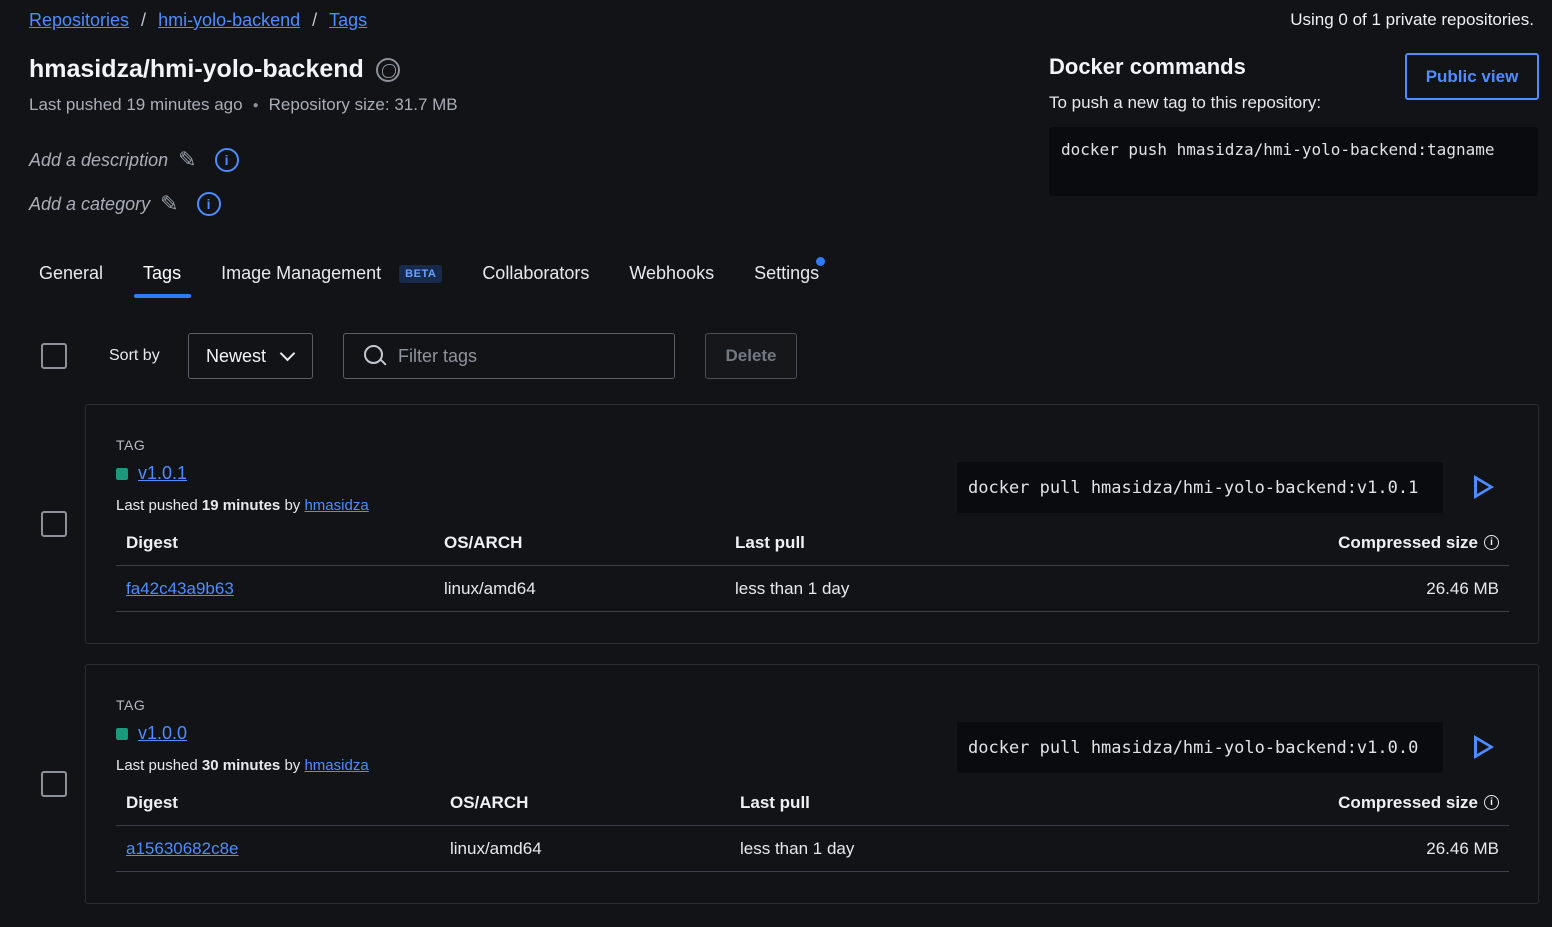  Describe the element at coordinates (162, 473) in the screenshot. I see `tag-link: v1.0.1` at that location.